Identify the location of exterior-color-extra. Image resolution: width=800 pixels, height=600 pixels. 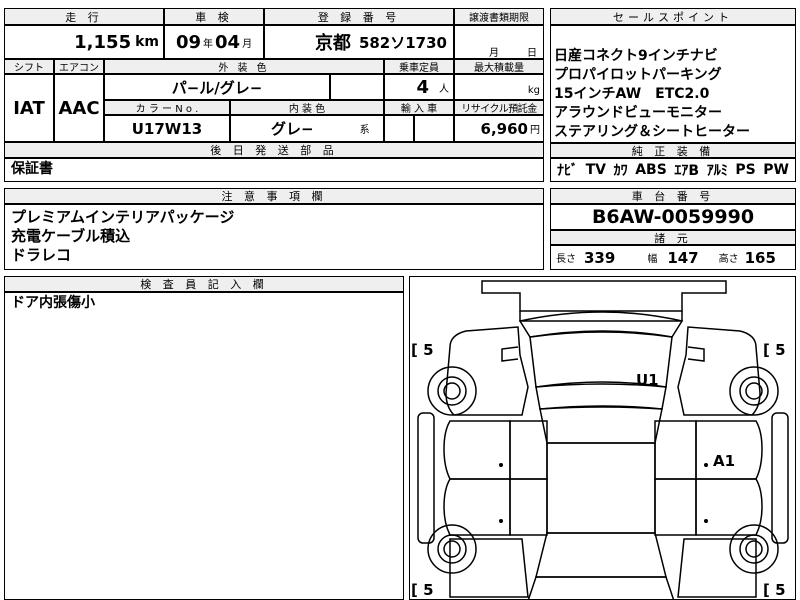
(357, 87).